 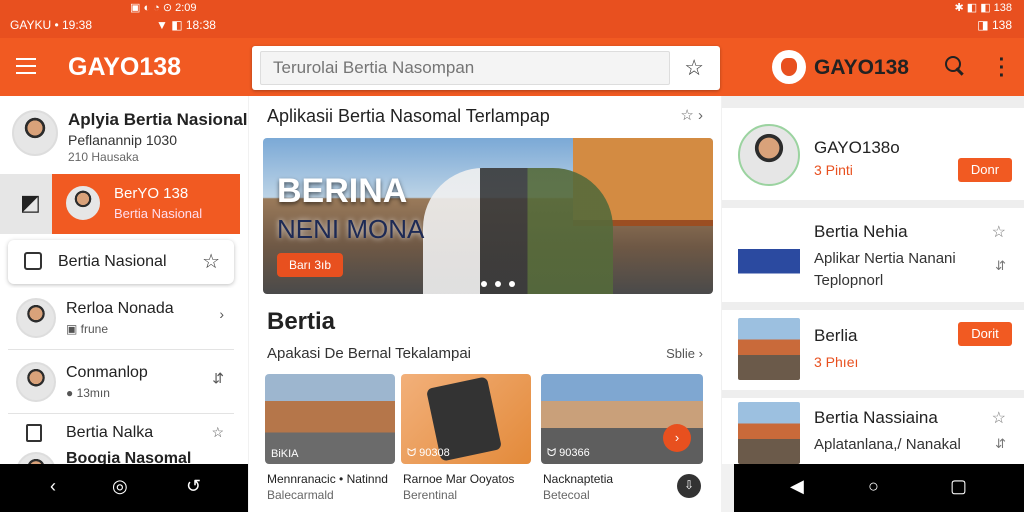 I want to click on profile-name: GAYO138o, so click(x=857, y=147).